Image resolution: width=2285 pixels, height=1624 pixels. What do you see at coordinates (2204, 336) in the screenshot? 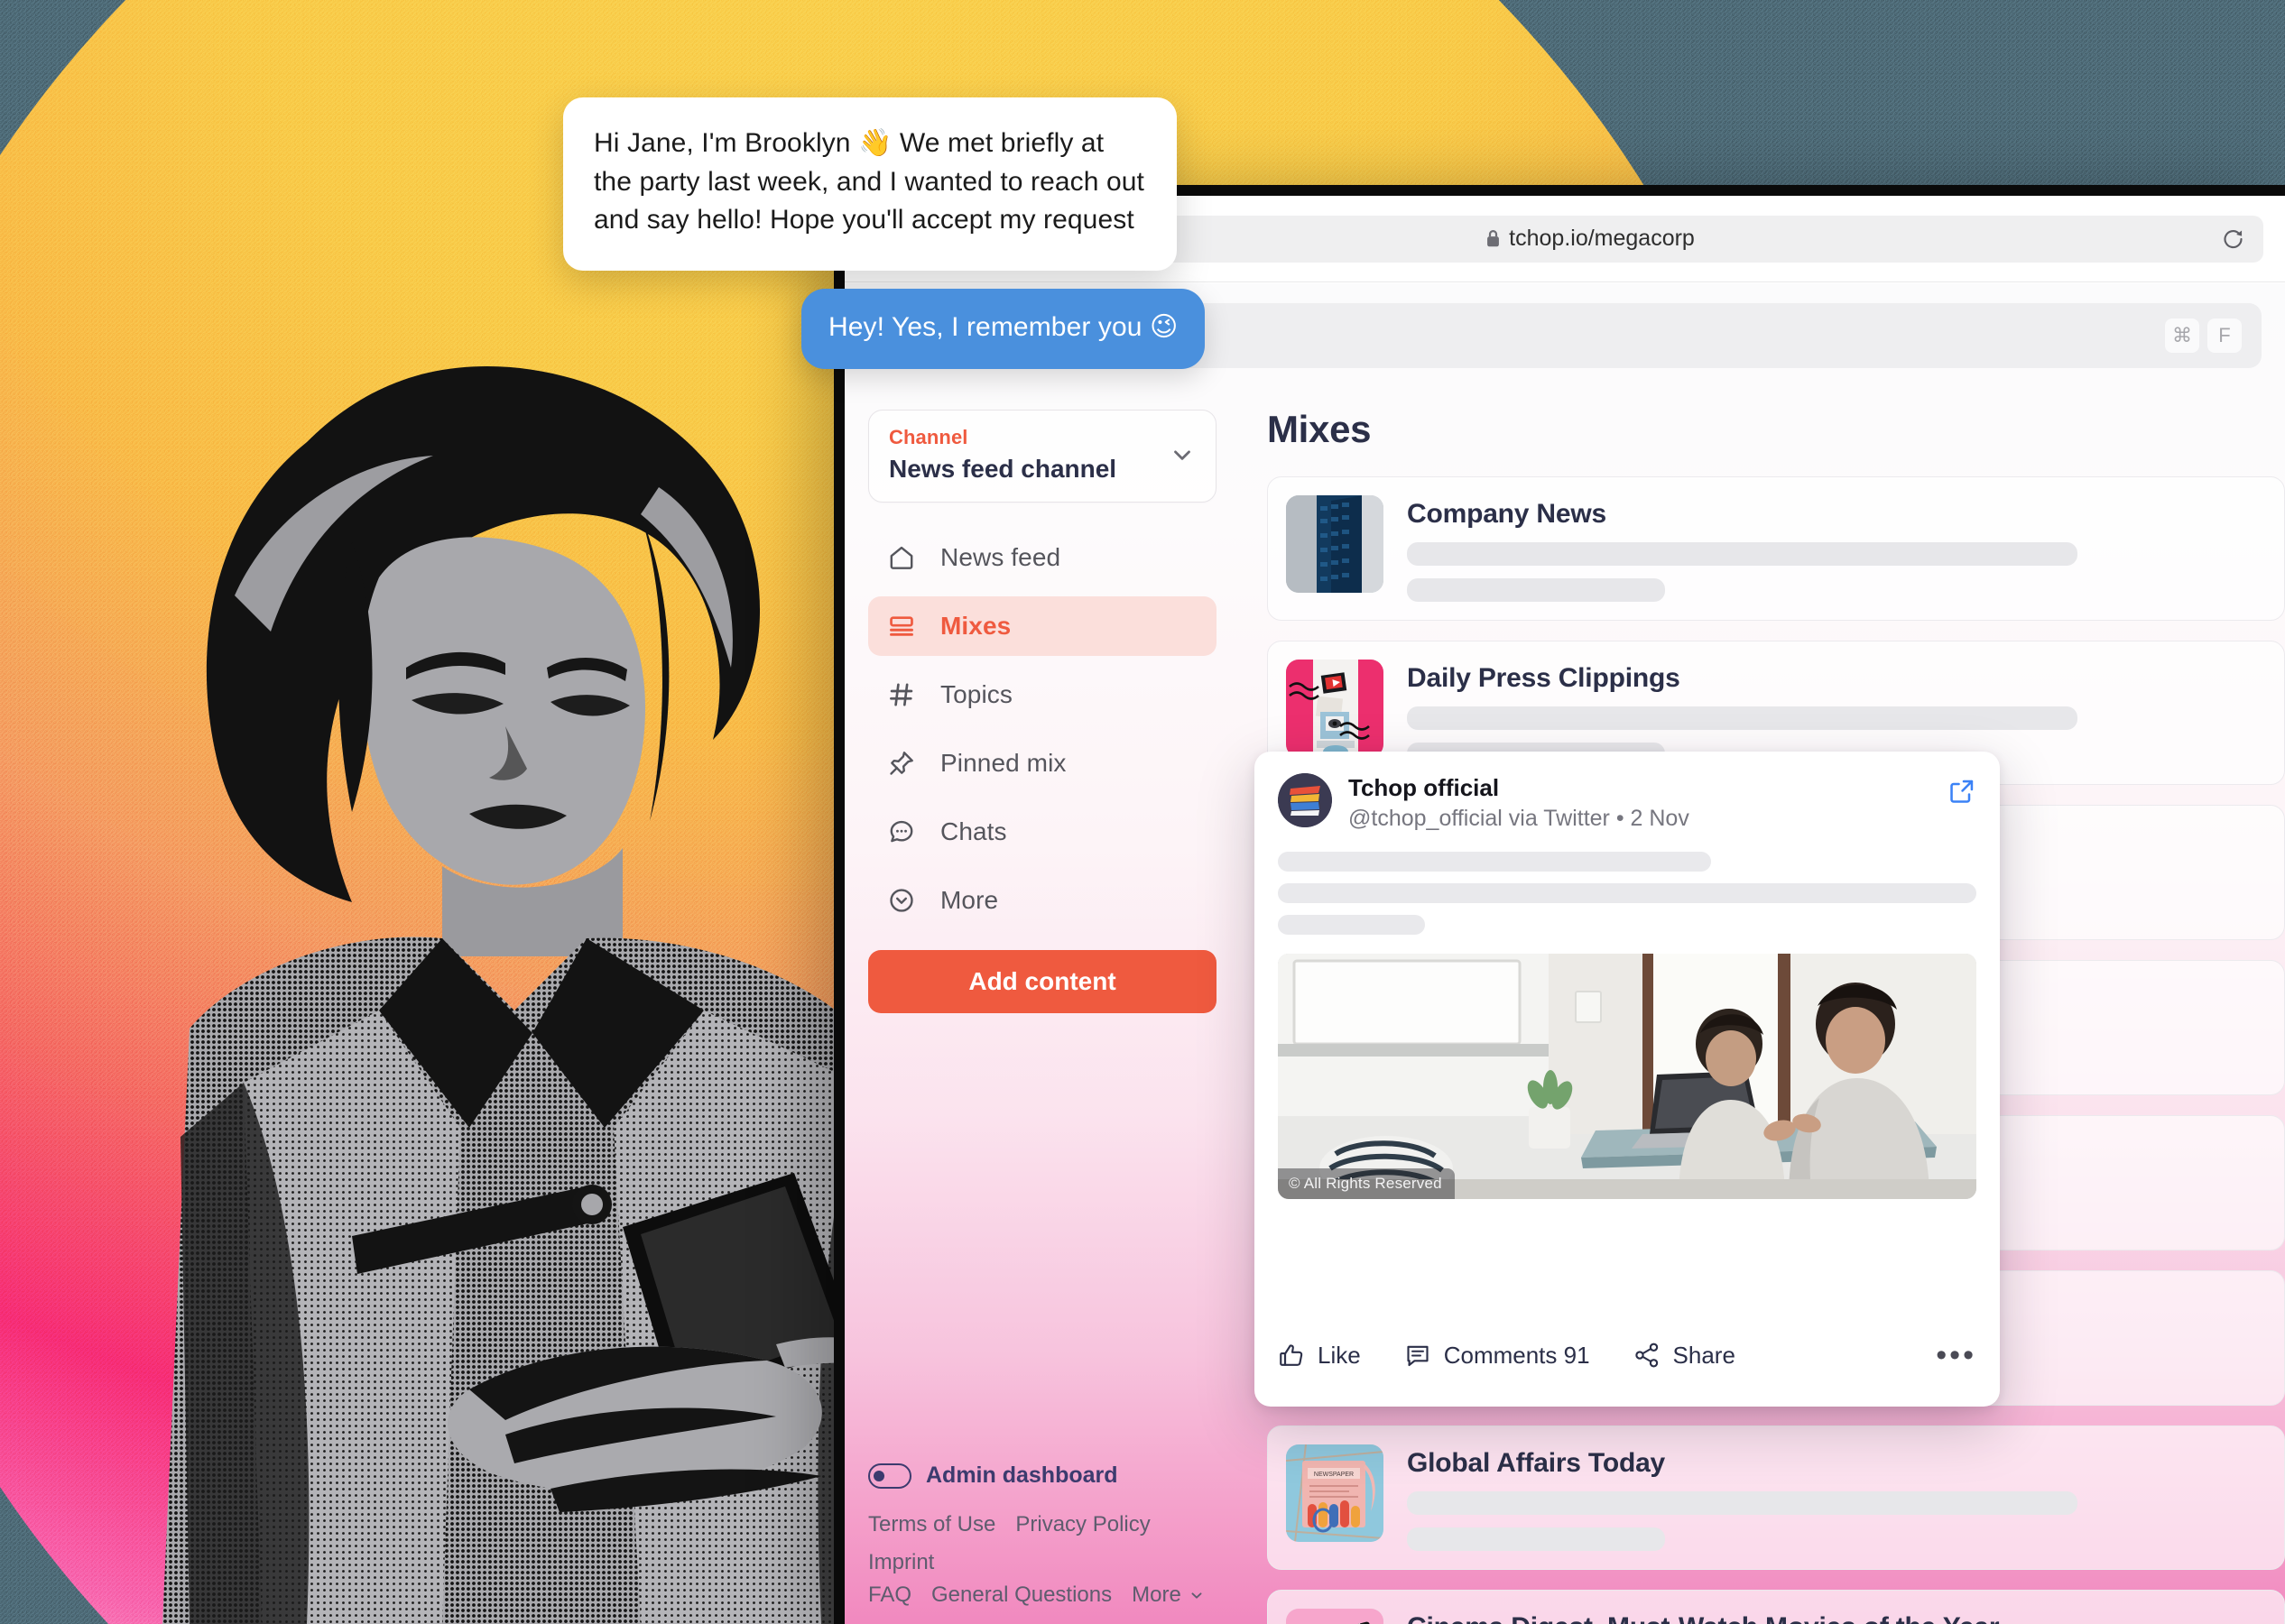
I see `search-shortcut-group: ⌘ F` at bounding box center [2204, 336].